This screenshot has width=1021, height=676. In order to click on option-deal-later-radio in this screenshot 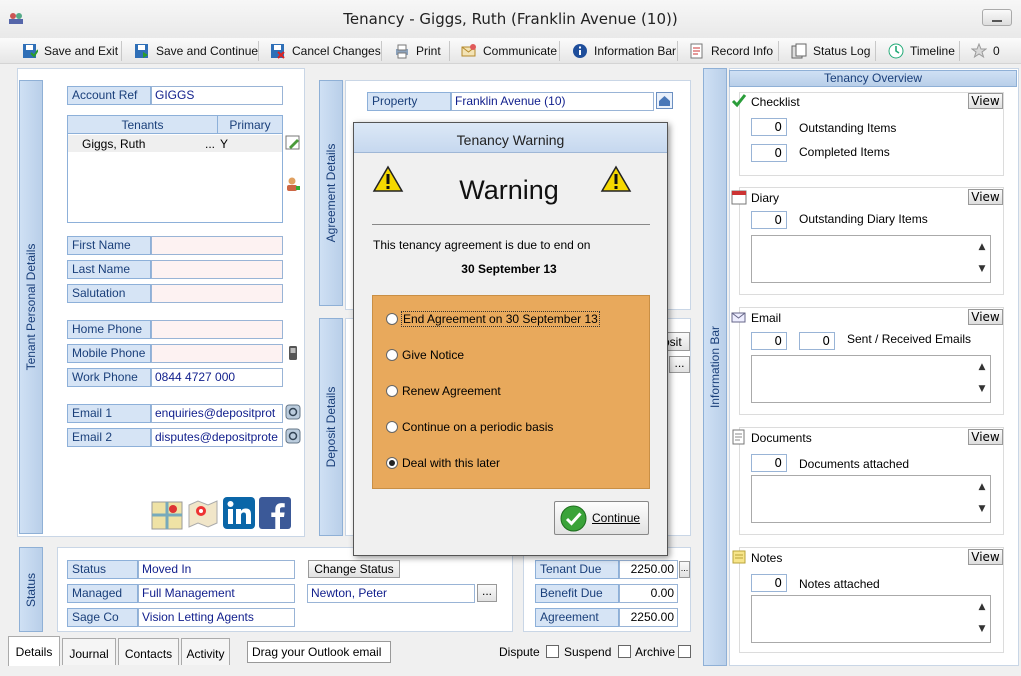, I will do `click(392, 463)`.